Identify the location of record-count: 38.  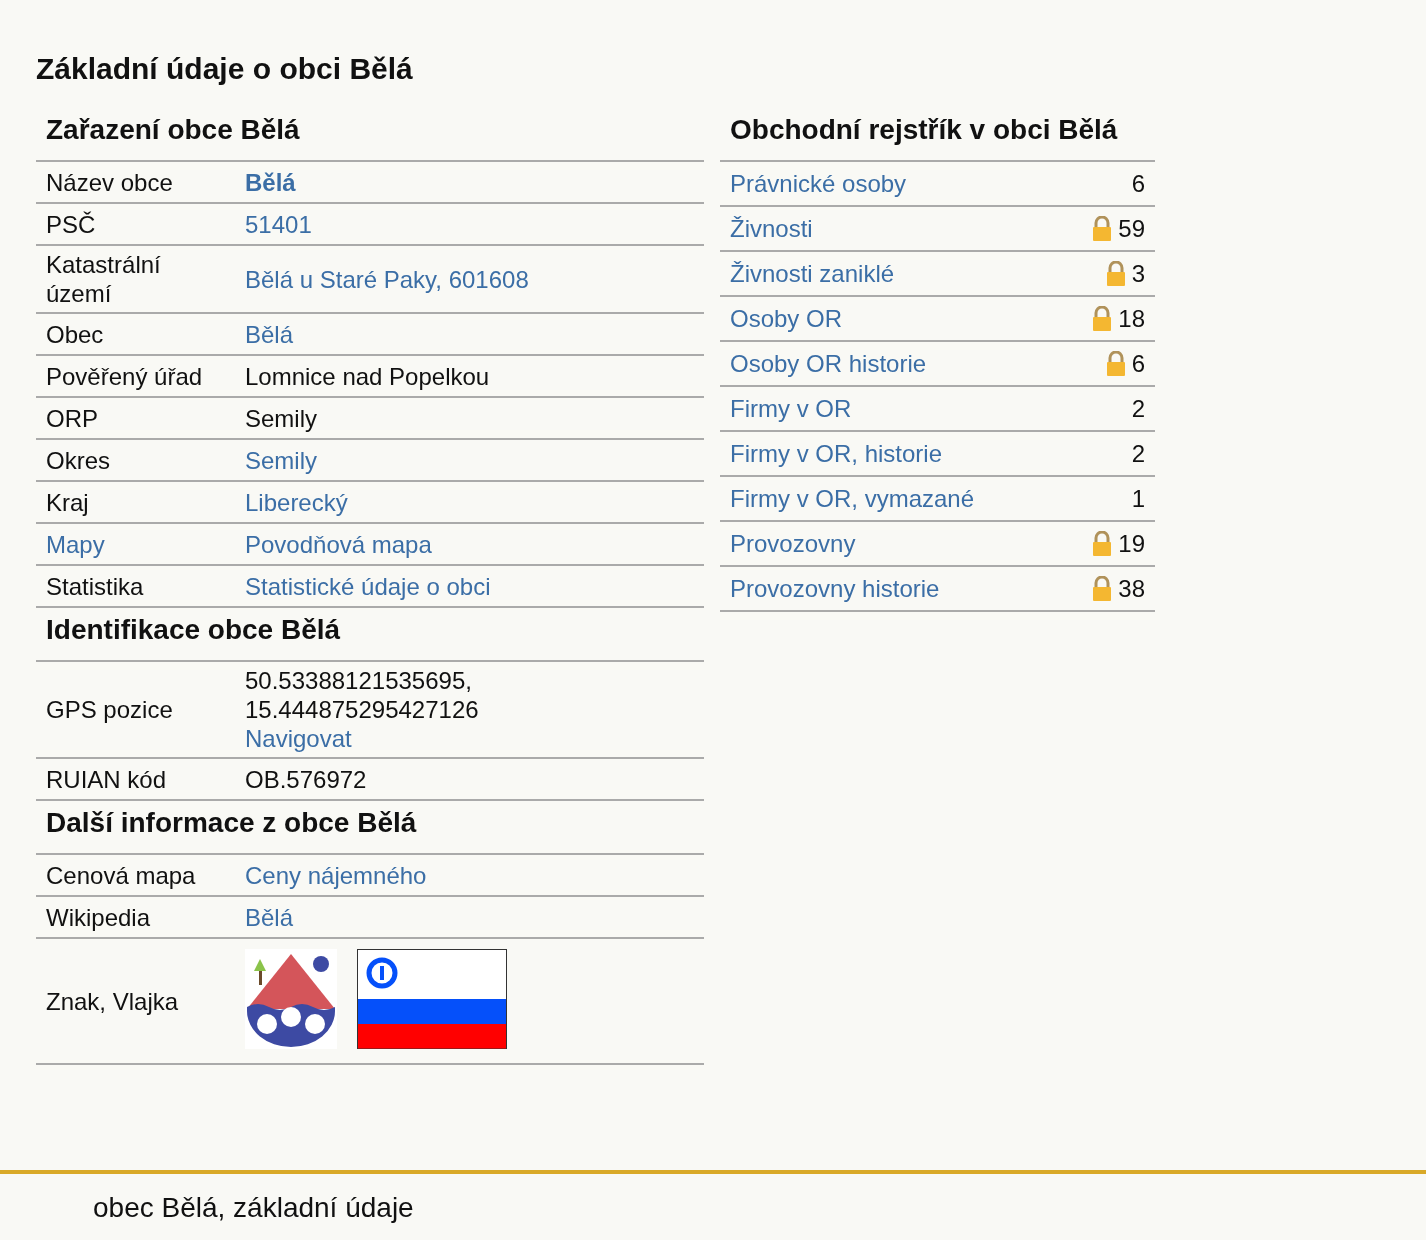
(1131, 588).